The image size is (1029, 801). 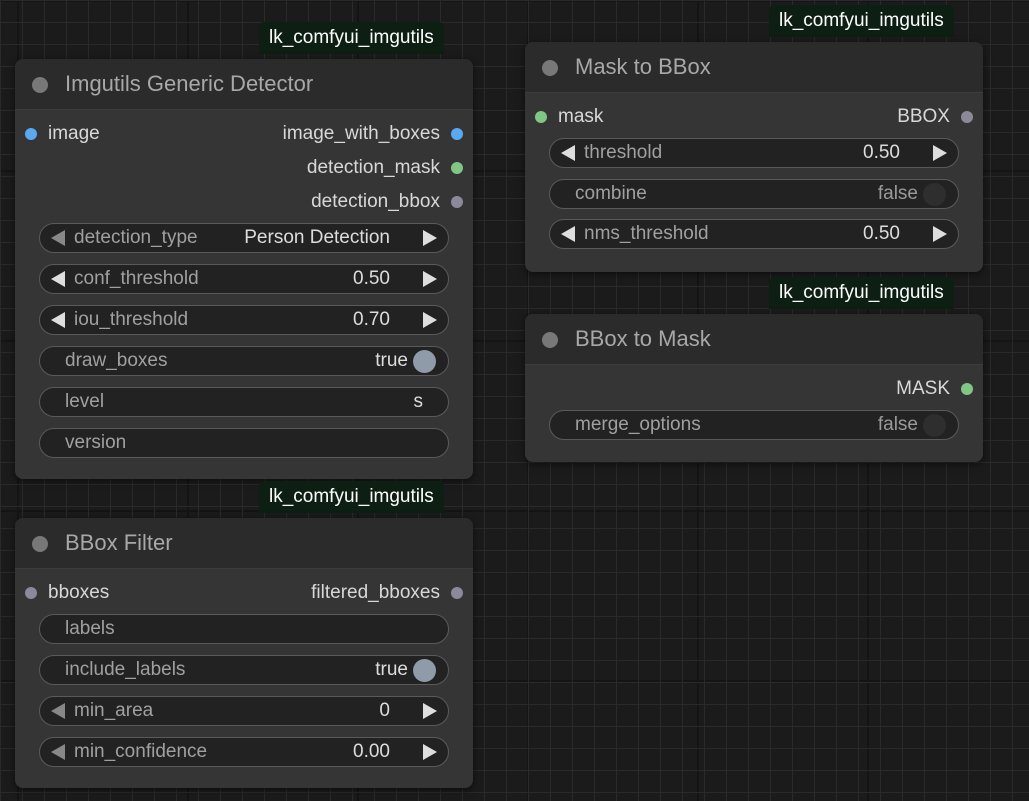 What do you see at coordinates (967, 389) in the screenshot?
I see `output-slot-mask` at bounding box center [967, 389].